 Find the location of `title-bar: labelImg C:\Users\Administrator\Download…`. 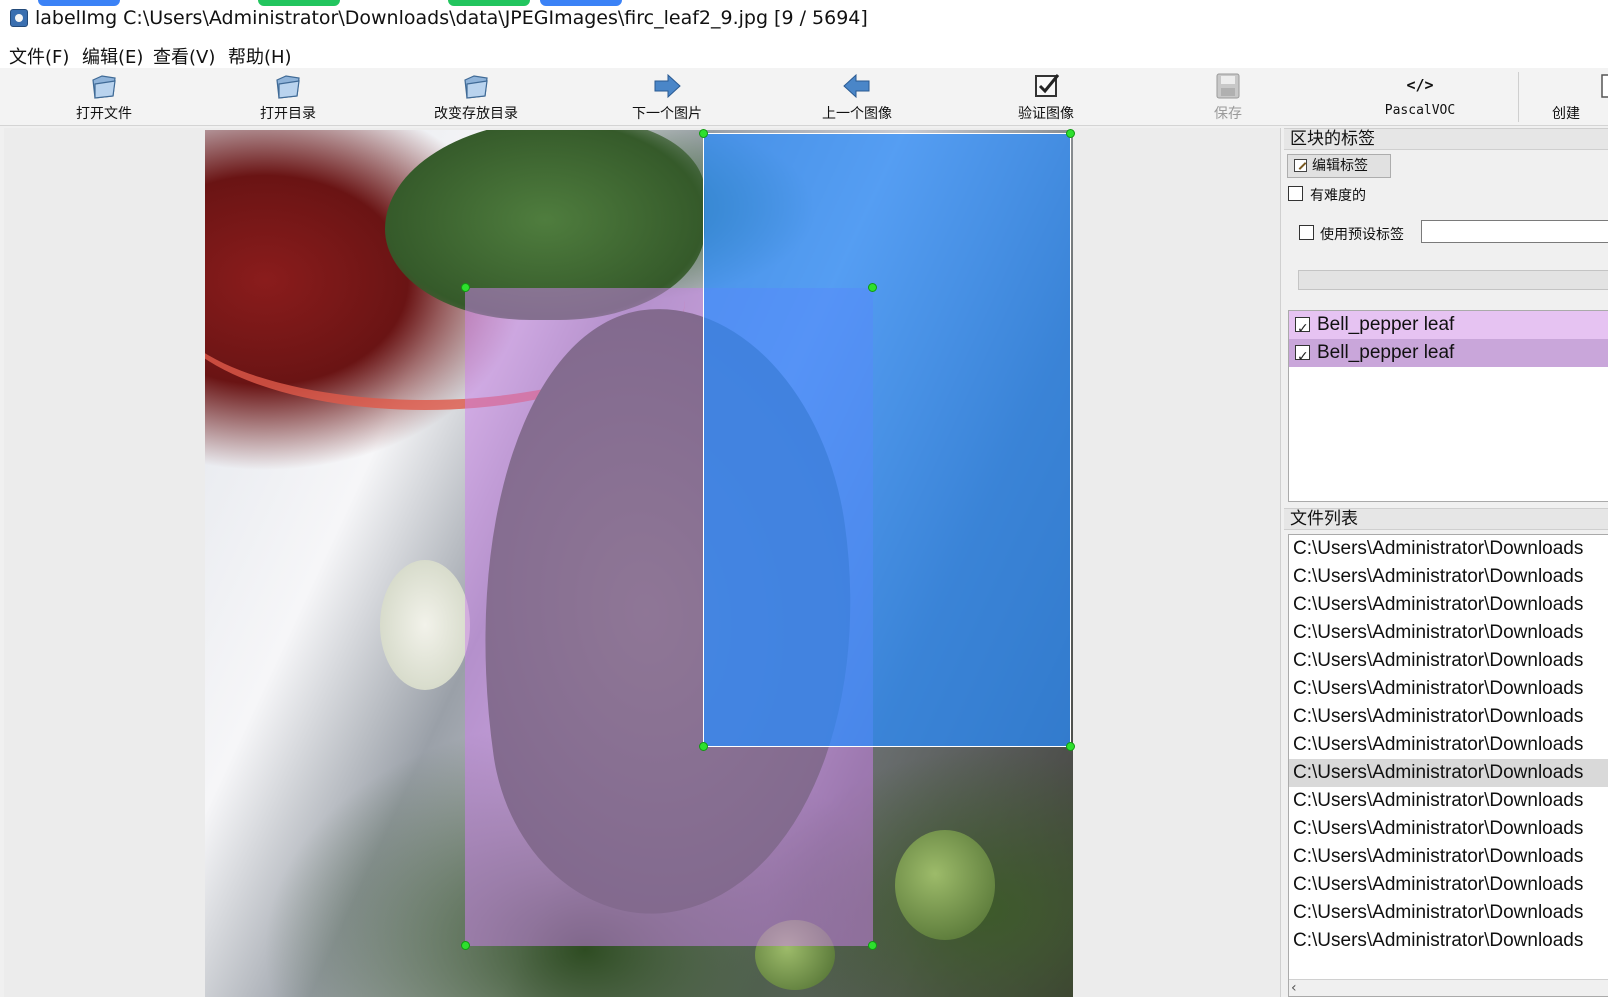

title-bar: labelImg C:\Users\Administrator\Download… is located at coordinates (804, 19).